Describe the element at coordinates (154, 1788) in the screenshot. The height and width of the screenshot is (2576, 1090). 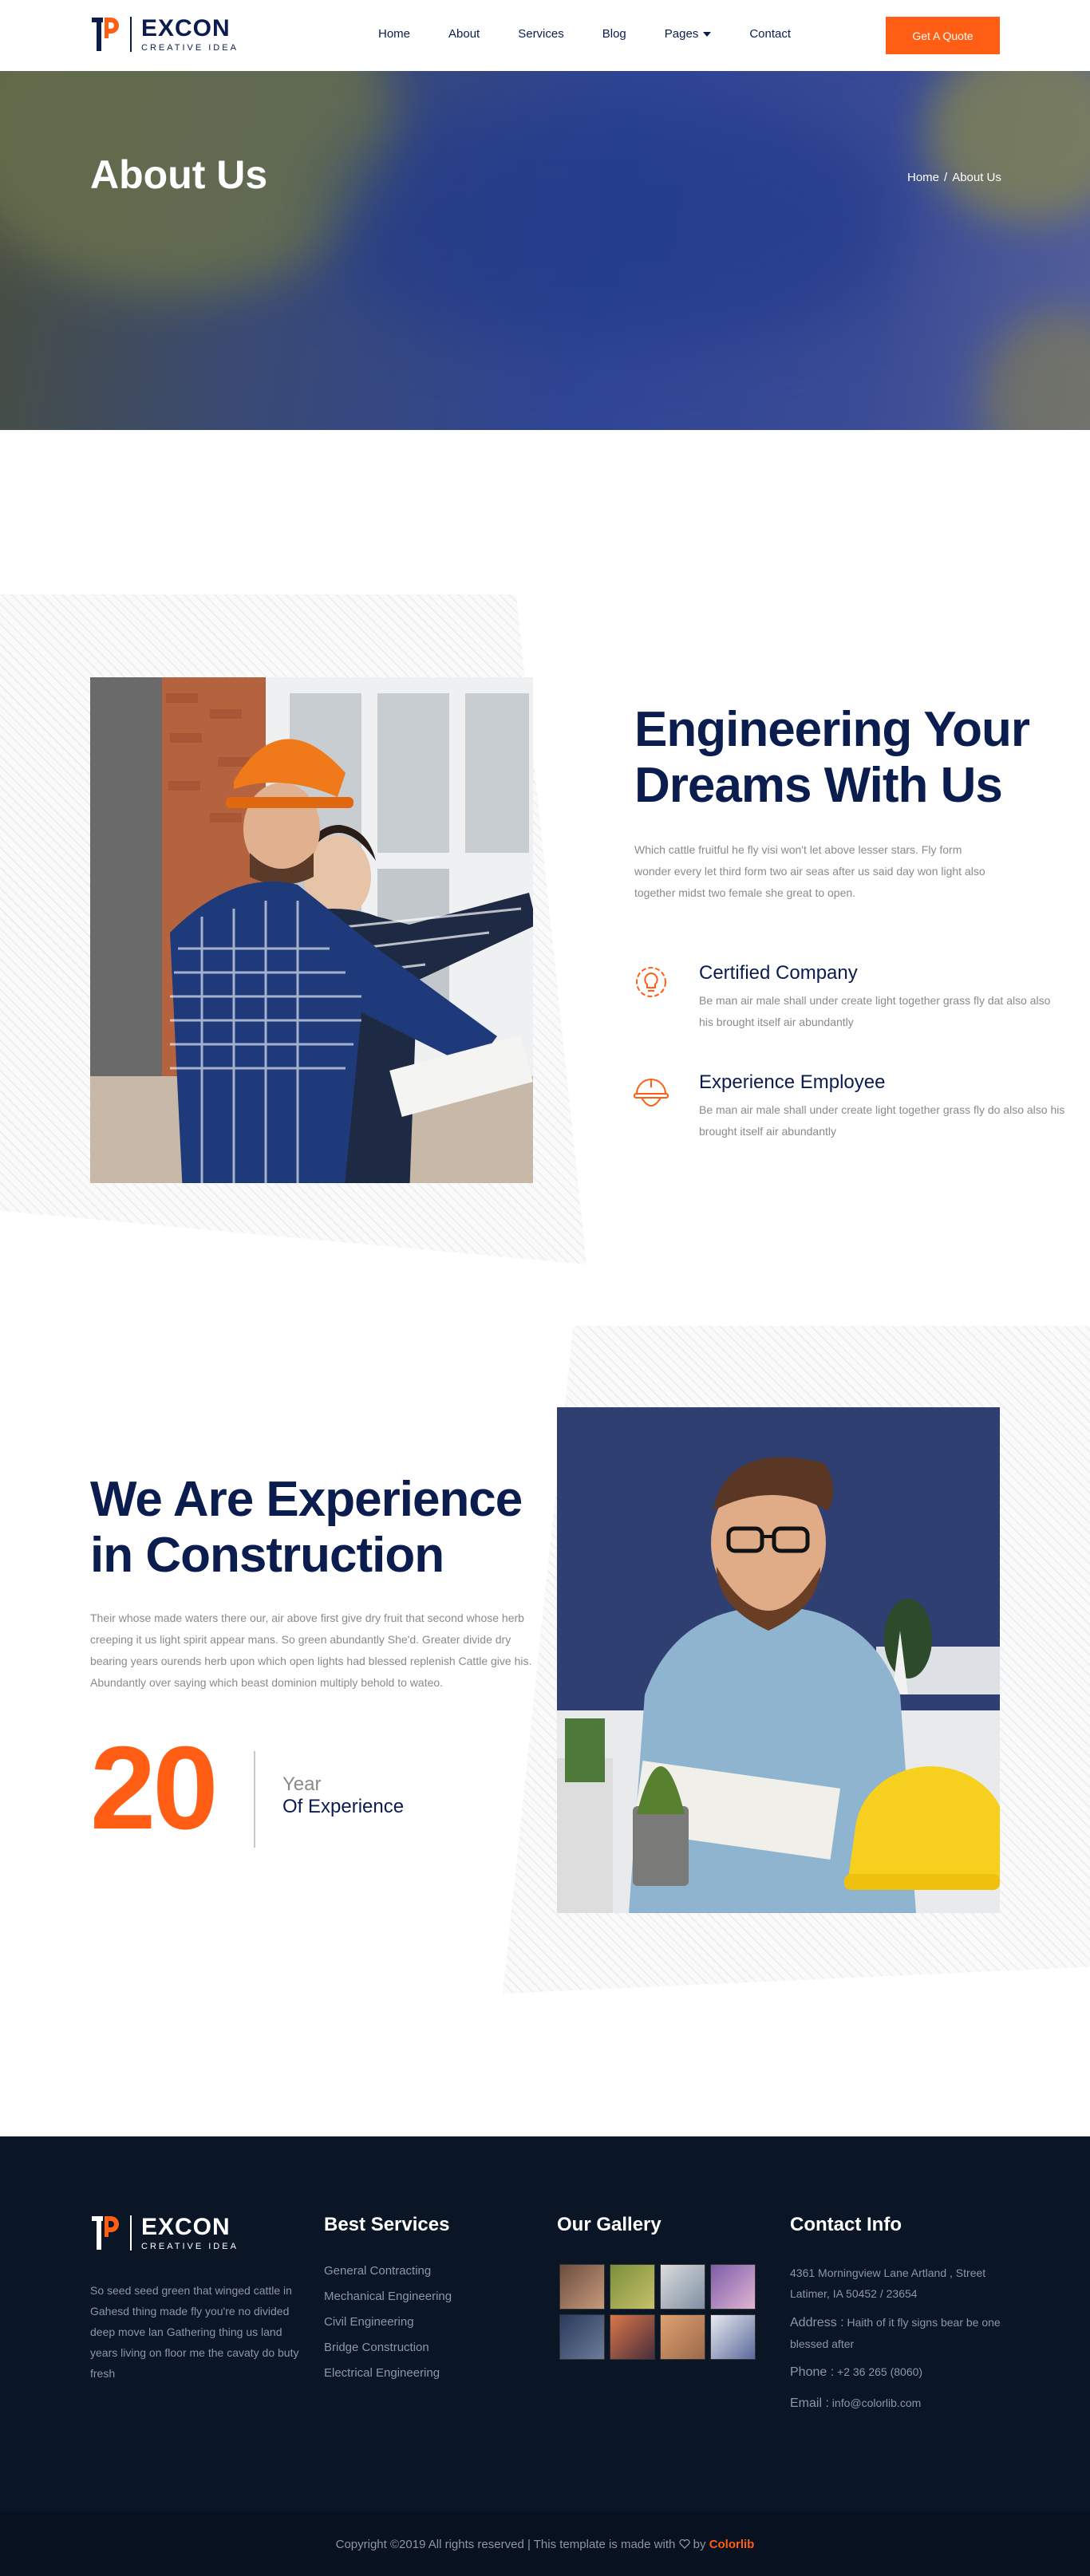
I see `years-count: 20` at that location.